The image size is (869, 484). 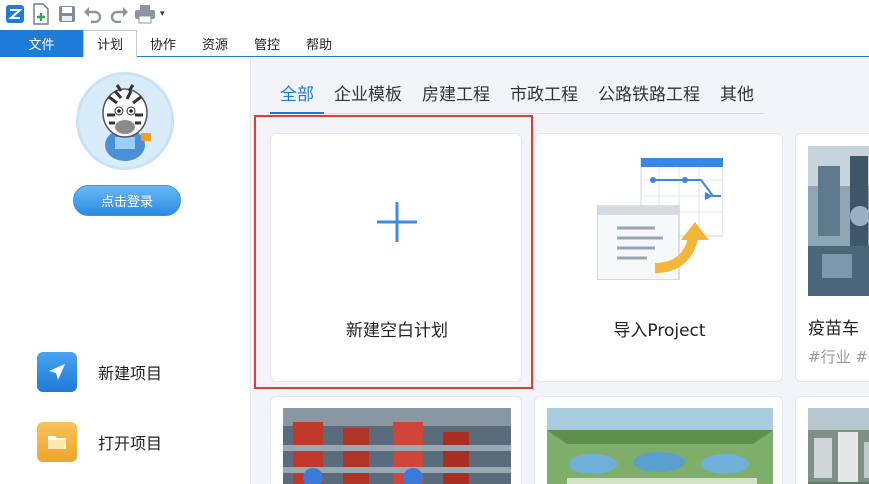 What do you see at coordinates (297, 98) in the screenshot?
I see `category-all: 全部` at bounding box center [297, 98].